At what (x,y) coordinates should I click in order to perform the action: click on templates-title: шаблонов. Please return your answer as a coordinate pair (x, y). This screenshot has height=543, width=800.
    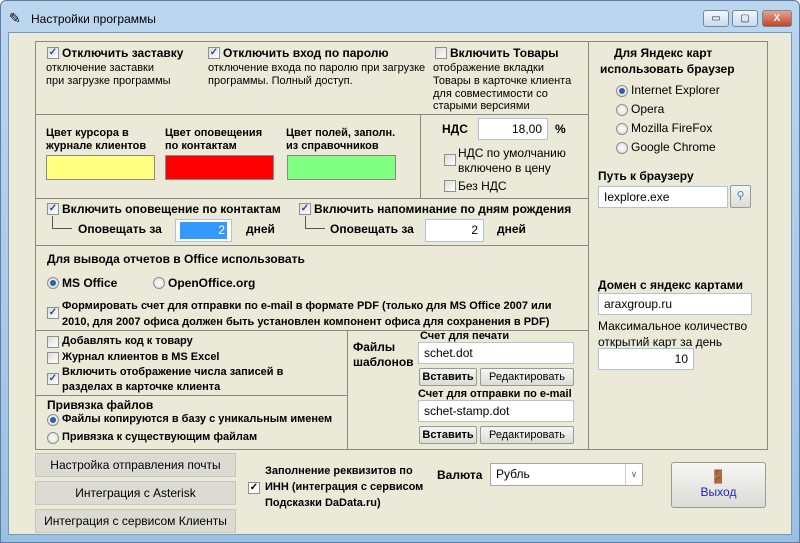
    Looking at the image, I should click on (383, 362).